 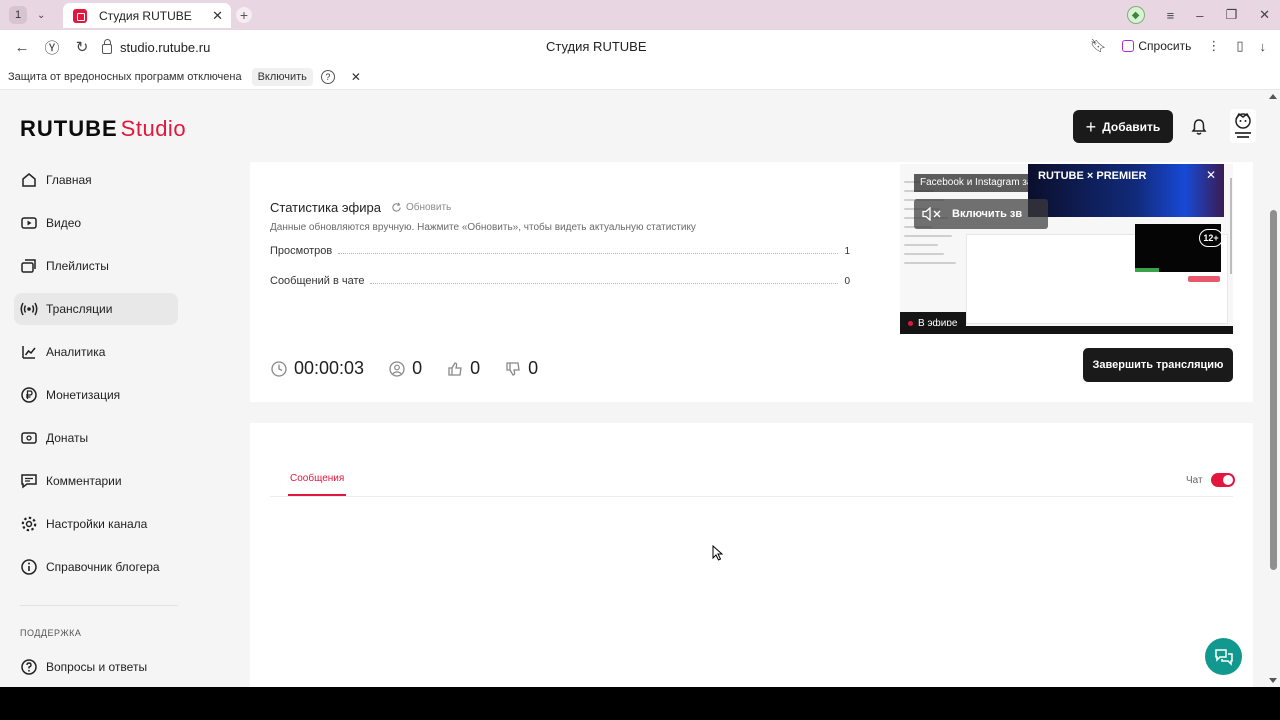 What do you see at coordinates (933, 244) in the screenshot?
I see `preview-sidebar` at bounding box center [933, 244].